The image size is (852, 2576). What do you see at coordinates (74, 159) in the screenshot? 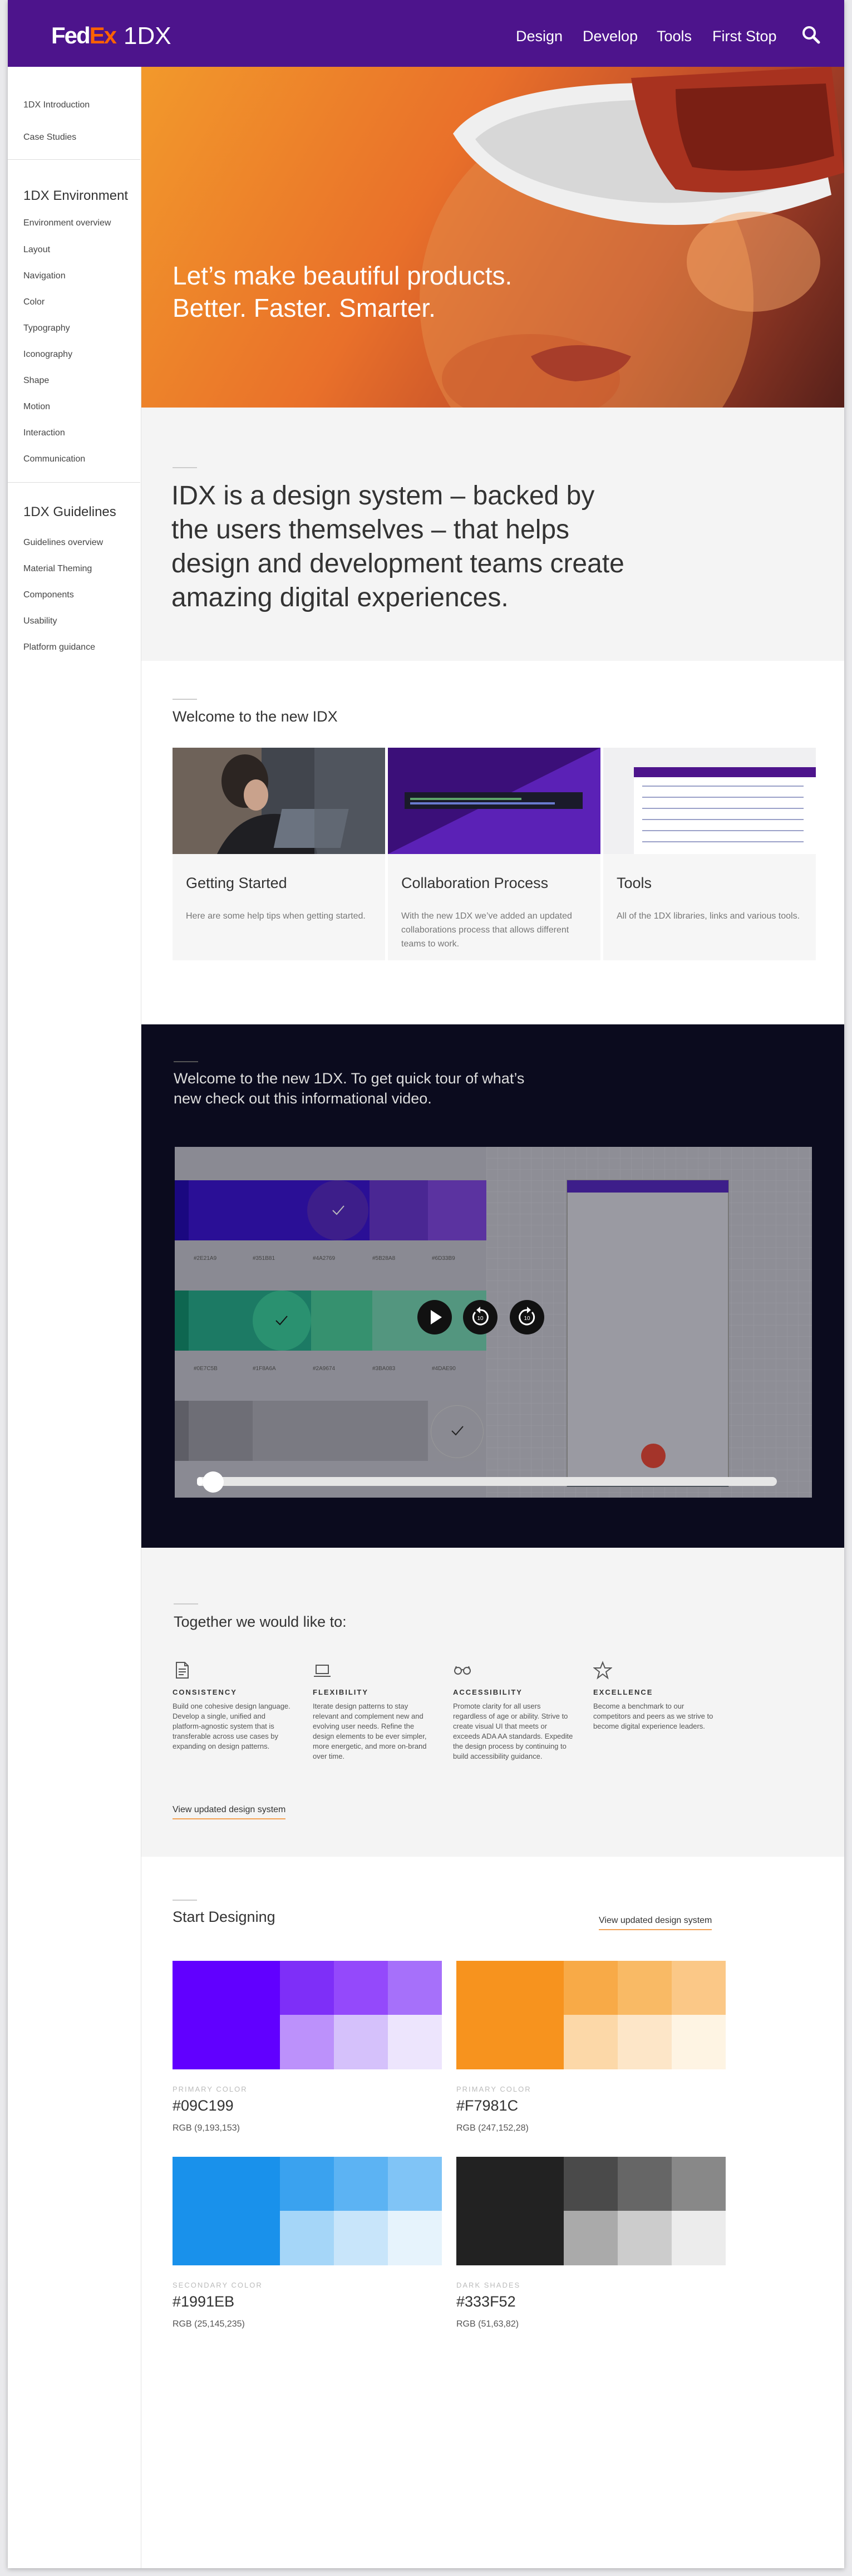
I see `sidebar-divider` at bounding box center [74, 159].